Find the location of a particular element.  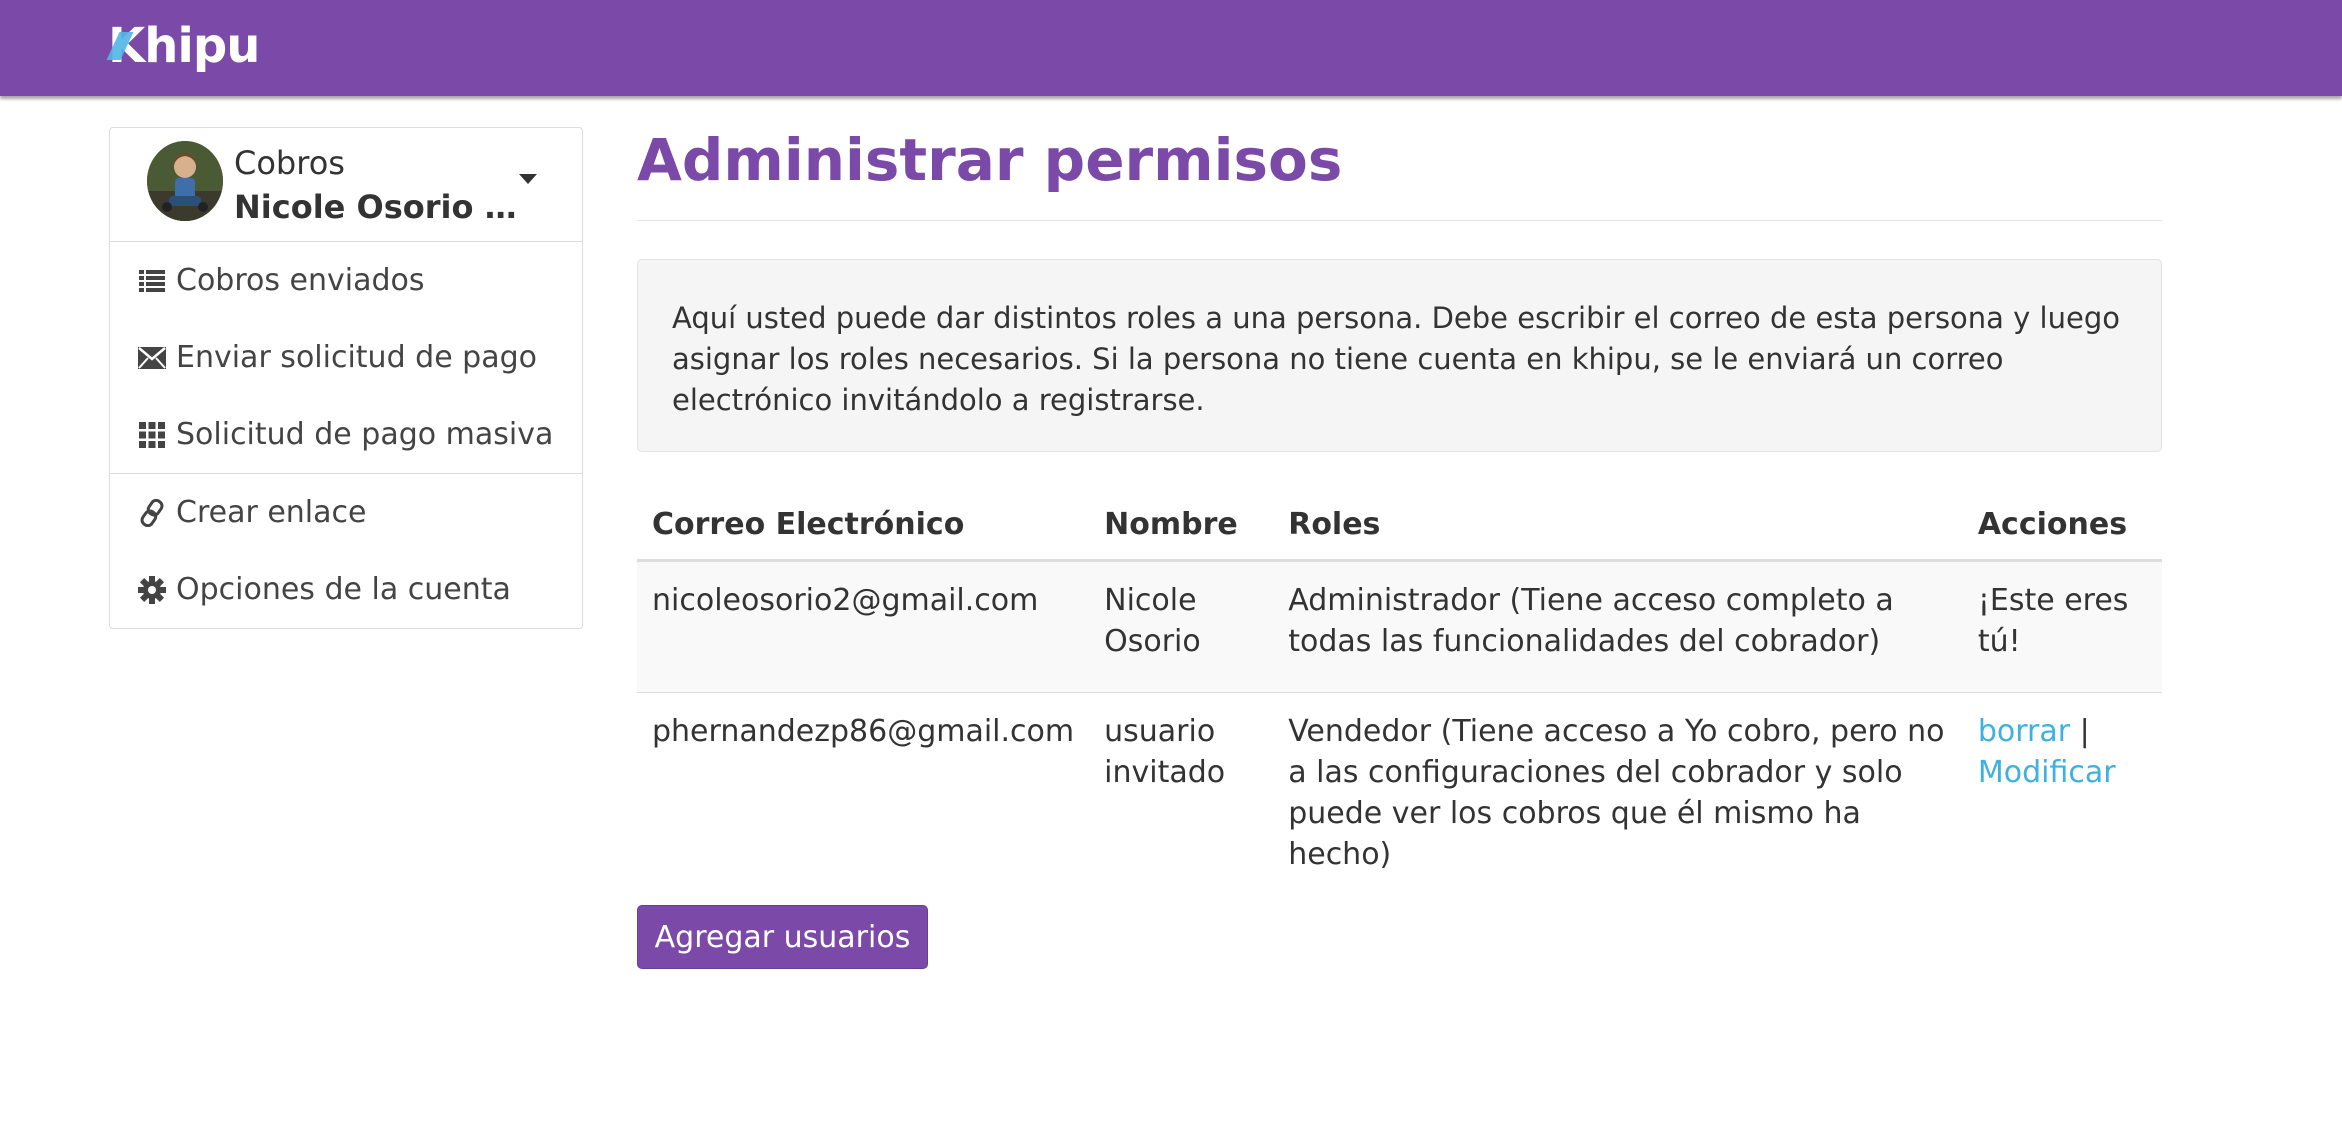

title-divider is located at coordinates (1399, 220).